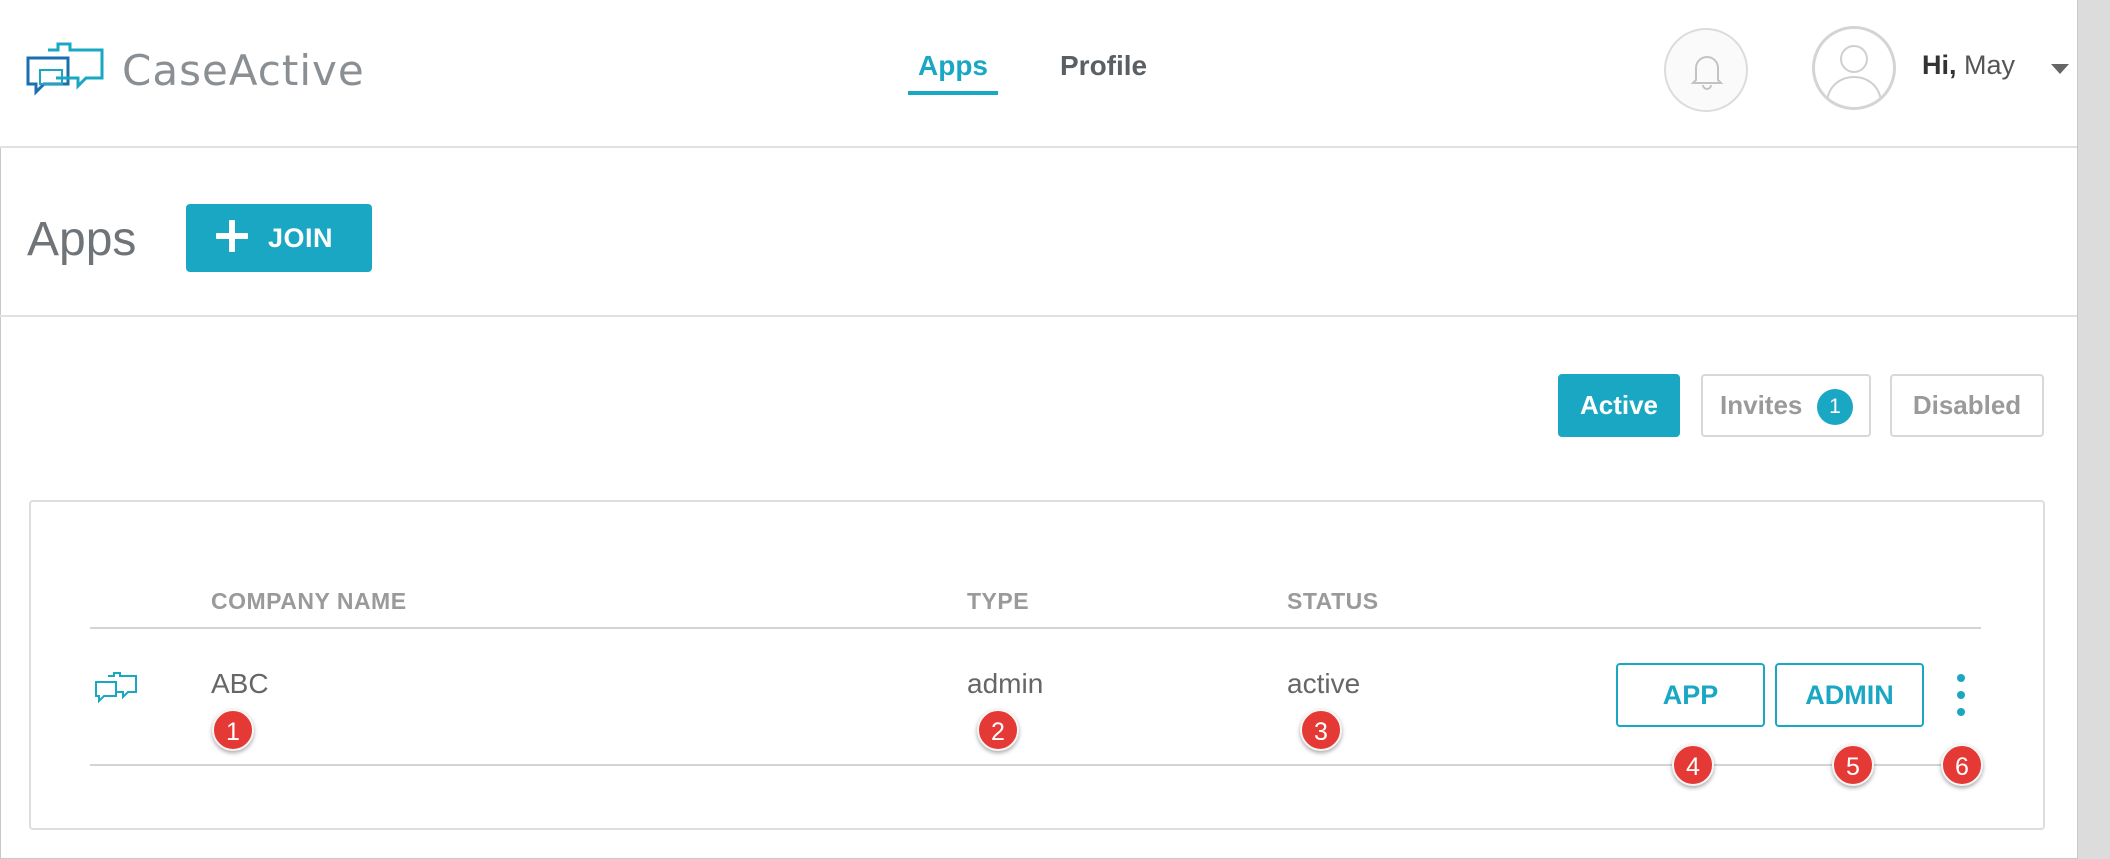 The height and width of the screenshot is (859, 2110). Describe the element at coordinates (309, 601) in the screenshot. I see `column-header-company-name: COMPANY NAME` at that location.